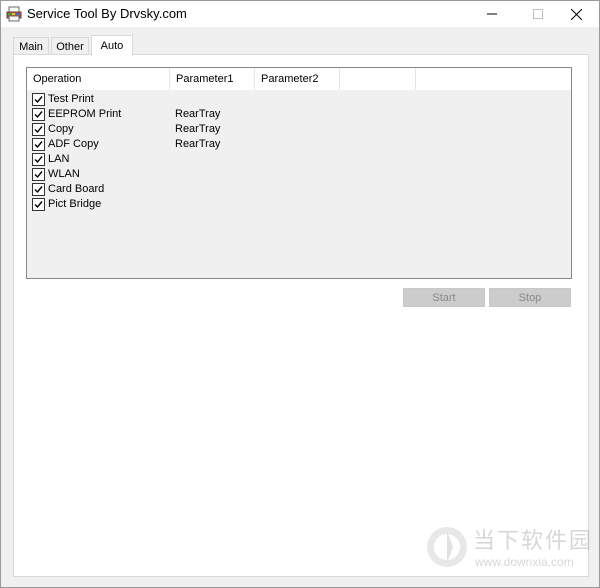 Image resolution: width=600 pixels, height=588 pixels. Describe the element at coordinates (107, 13) in the screenshot. I see `window-title: Service Tool By Drvsky.com` at that location.